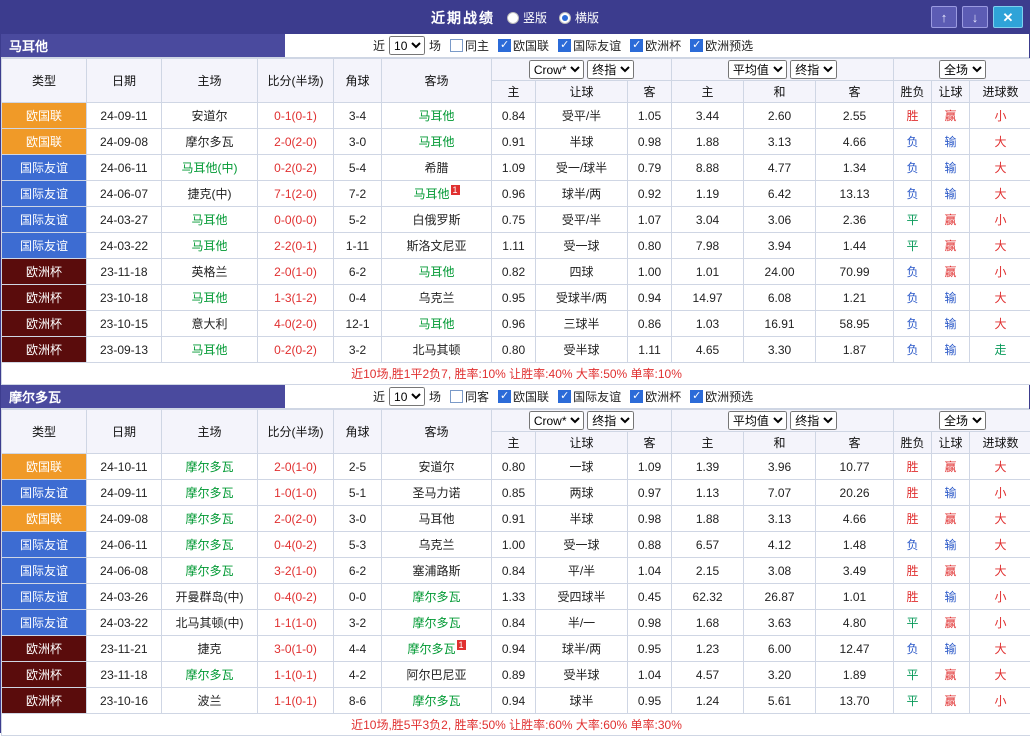 This screenshot has width=1030, height=736. I want to click on up-arrow-icon: ↑, so click(944, 17).